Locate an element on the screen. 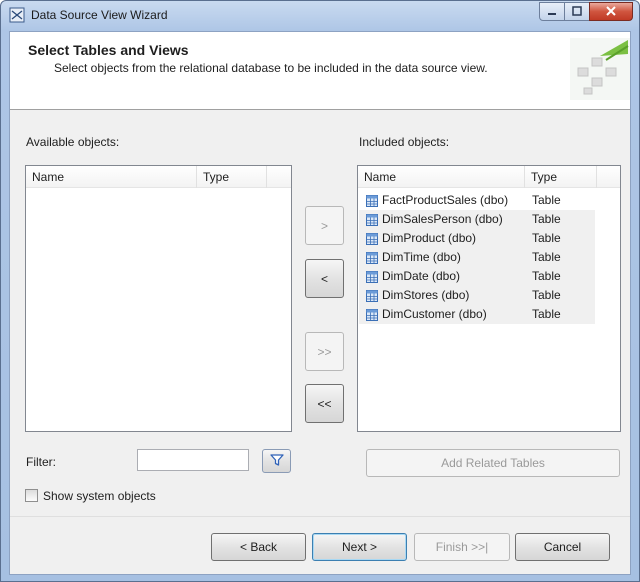  title-bar: Data Source View Wizard is located at coordinates (320, 15).